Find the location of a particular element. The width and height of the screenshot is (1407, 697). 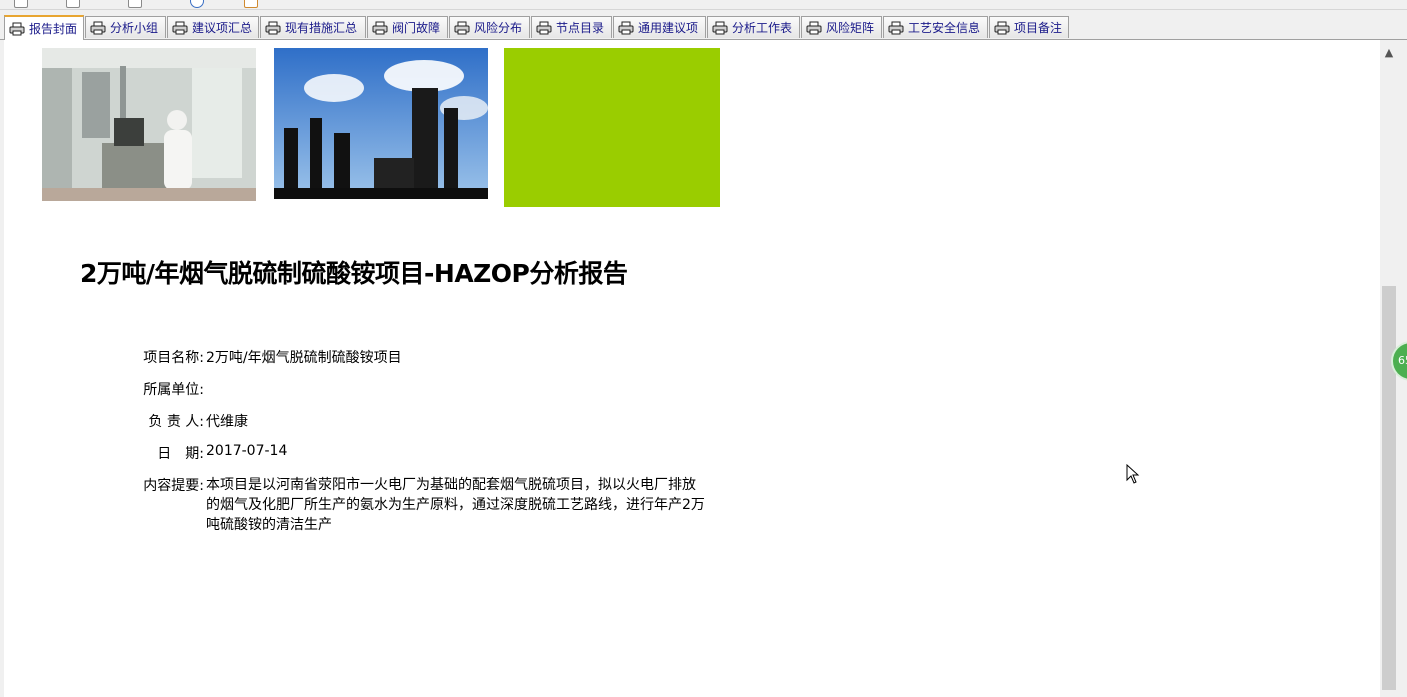

tab-existing-measures-summary: 现有措施汇总 is located at coordinates (313, 27).